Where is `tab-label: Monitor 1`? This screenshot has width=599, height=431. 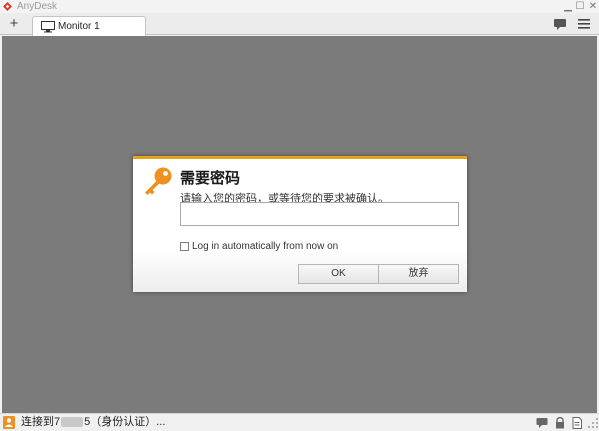
tab-label: Monitor 1 is located at coordinates (79, 26).